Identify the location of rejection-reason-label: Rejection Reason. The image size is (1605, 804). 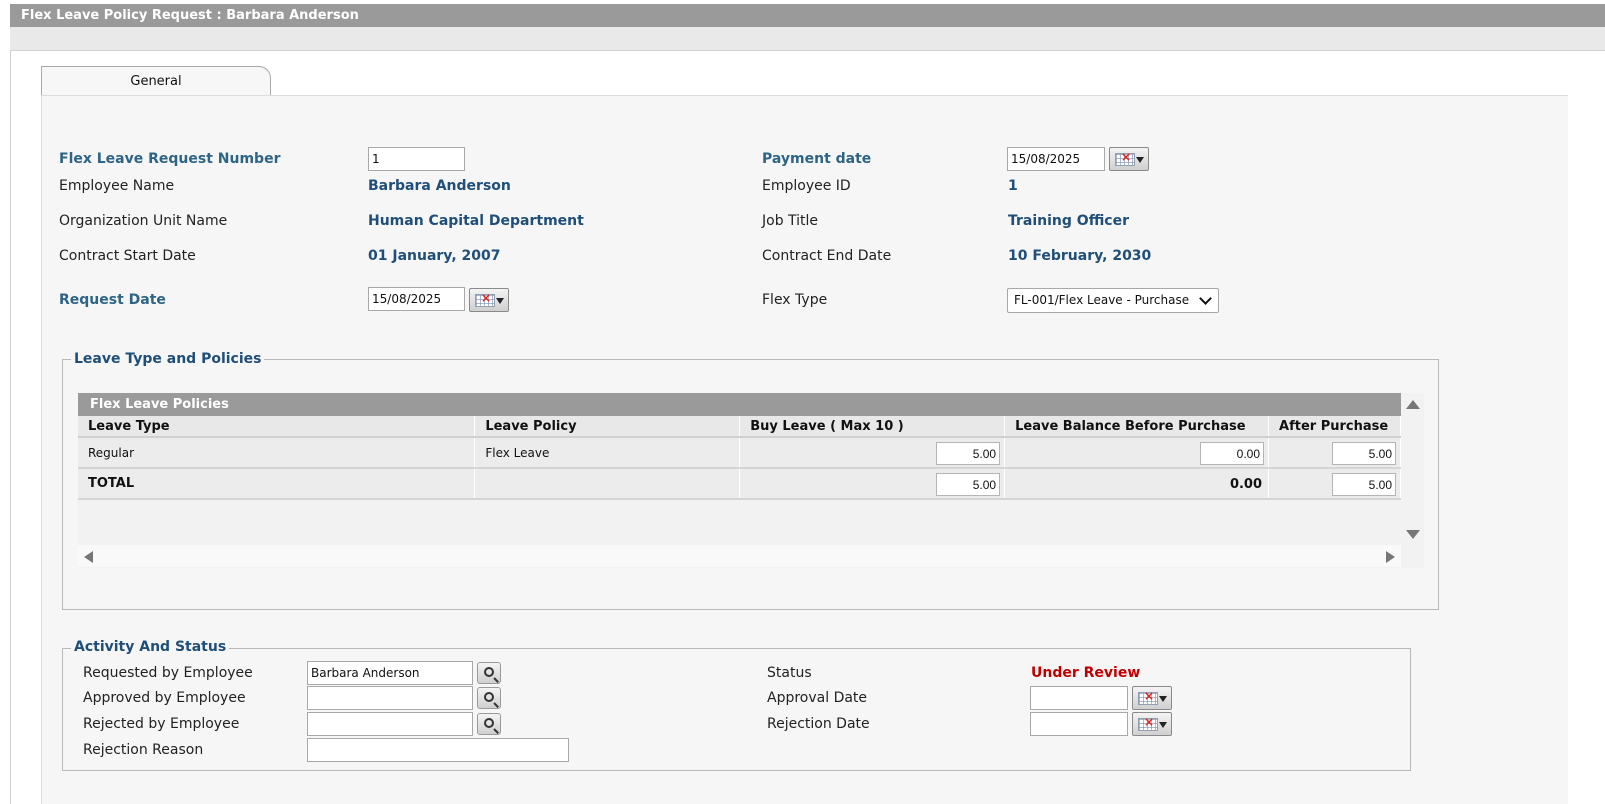
(143, 750).